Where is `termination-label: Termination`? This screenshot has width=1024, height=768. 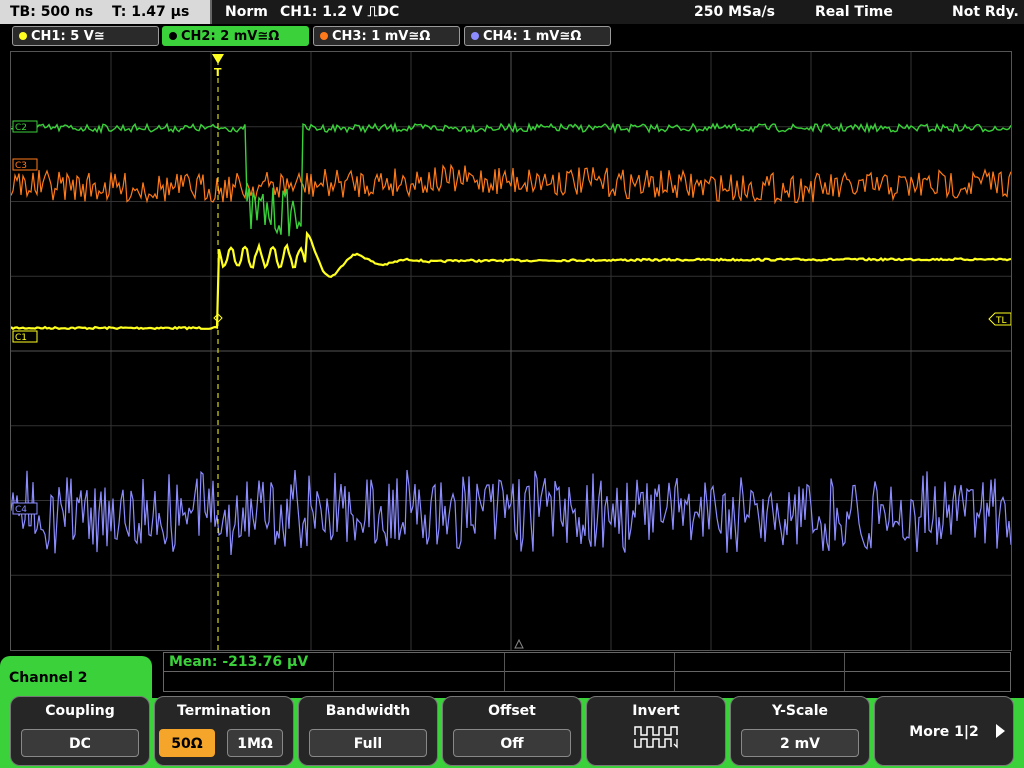 termination-label: Termination is located at coordinates (224, 711).